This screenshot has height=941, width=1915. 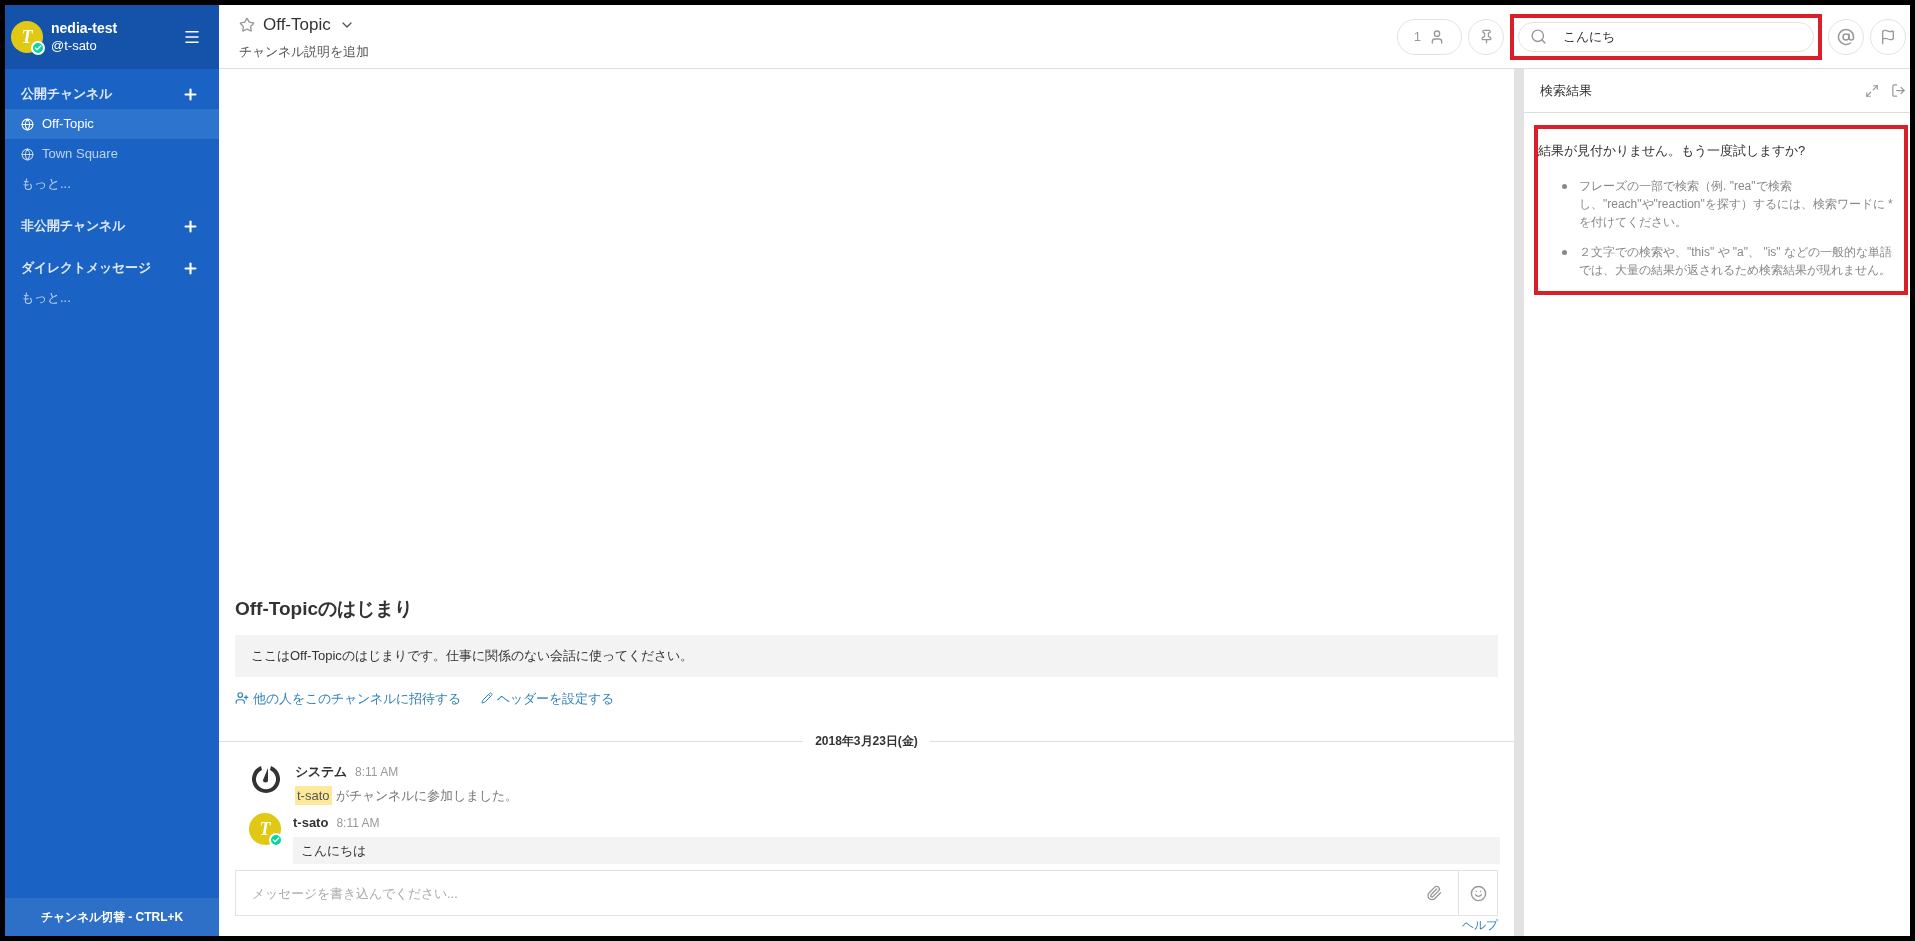 I want to click on at-sign-icon, so click(x=1846, y=36).